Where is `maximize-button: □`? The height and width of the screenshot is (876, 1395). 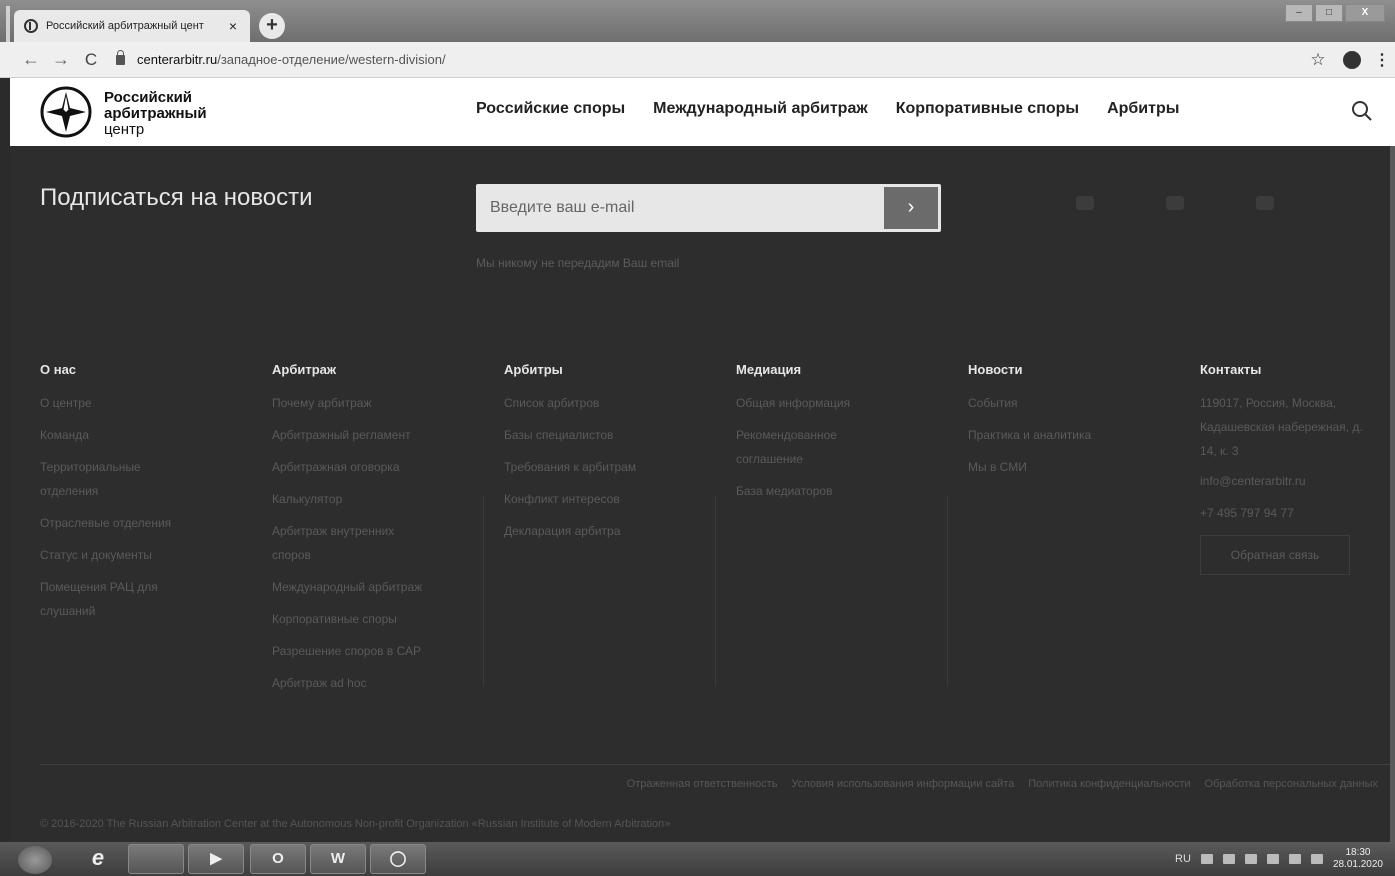
maximize-button: □ is located at coordinates (1329, 13).